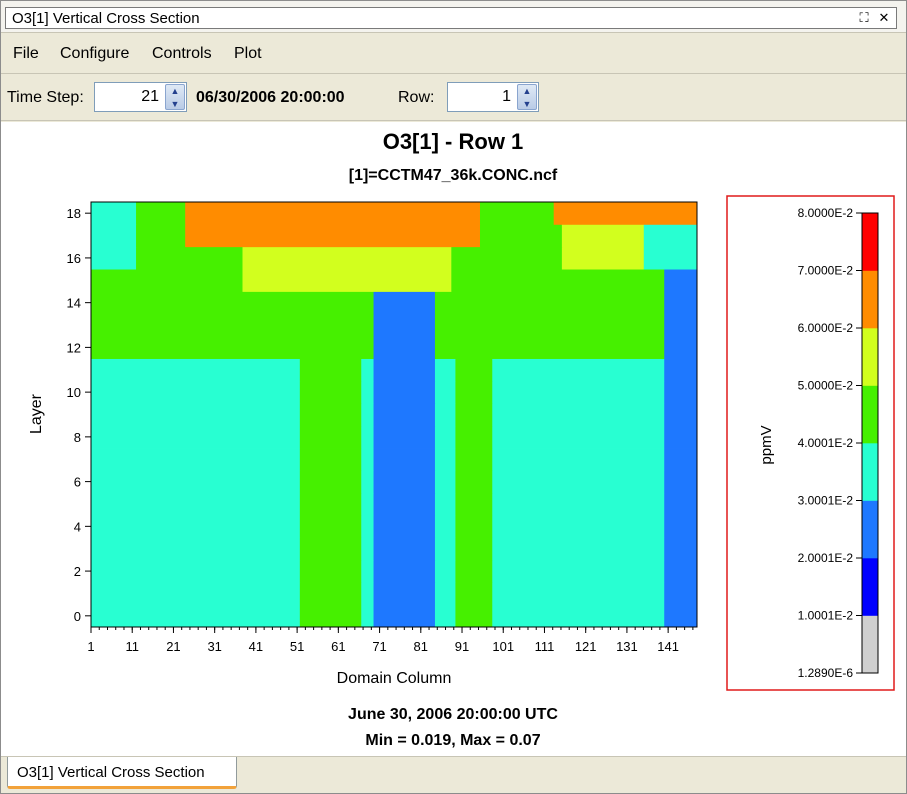 The width and height of the screenshot is (907, 794). Describe the element at coordinates (826, 213) in the screenshot. I see `legend-level-label: 8.0000E-2` at that location.